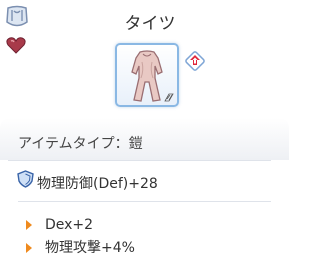 This screenshot has width=320, height=257. I want to click on bonus-row: 物理攻撃+4%, so click(80, 247).